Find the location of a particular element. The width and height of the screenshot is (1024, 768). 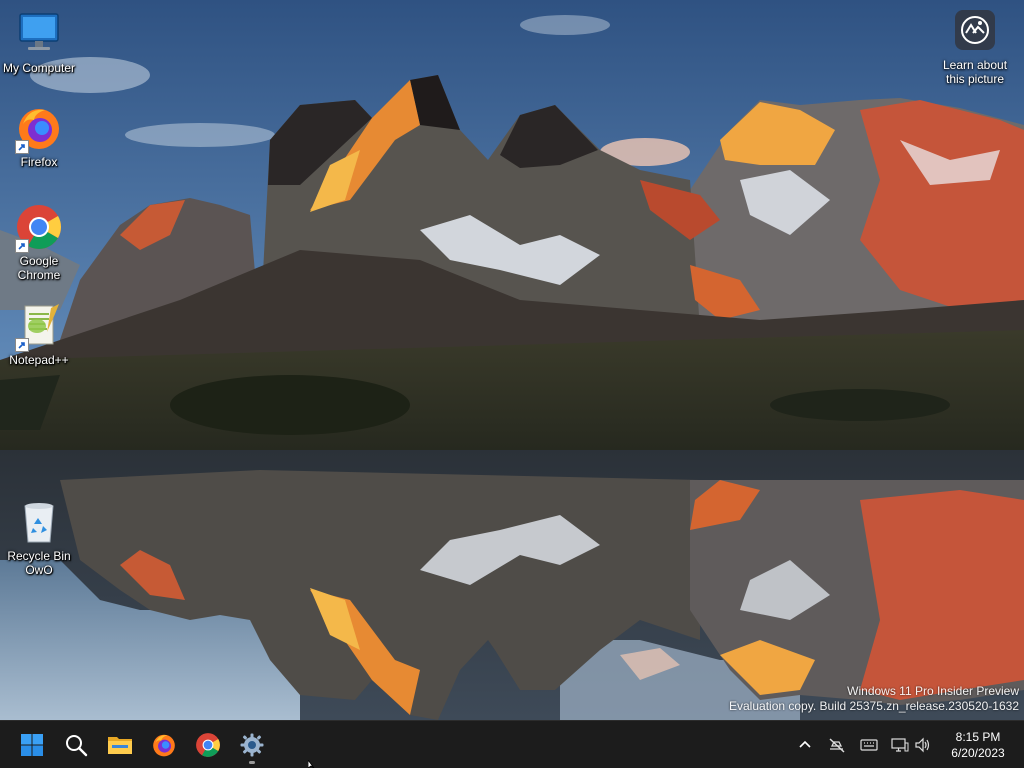

file-explorer-button is located at coordinates (120, 745).